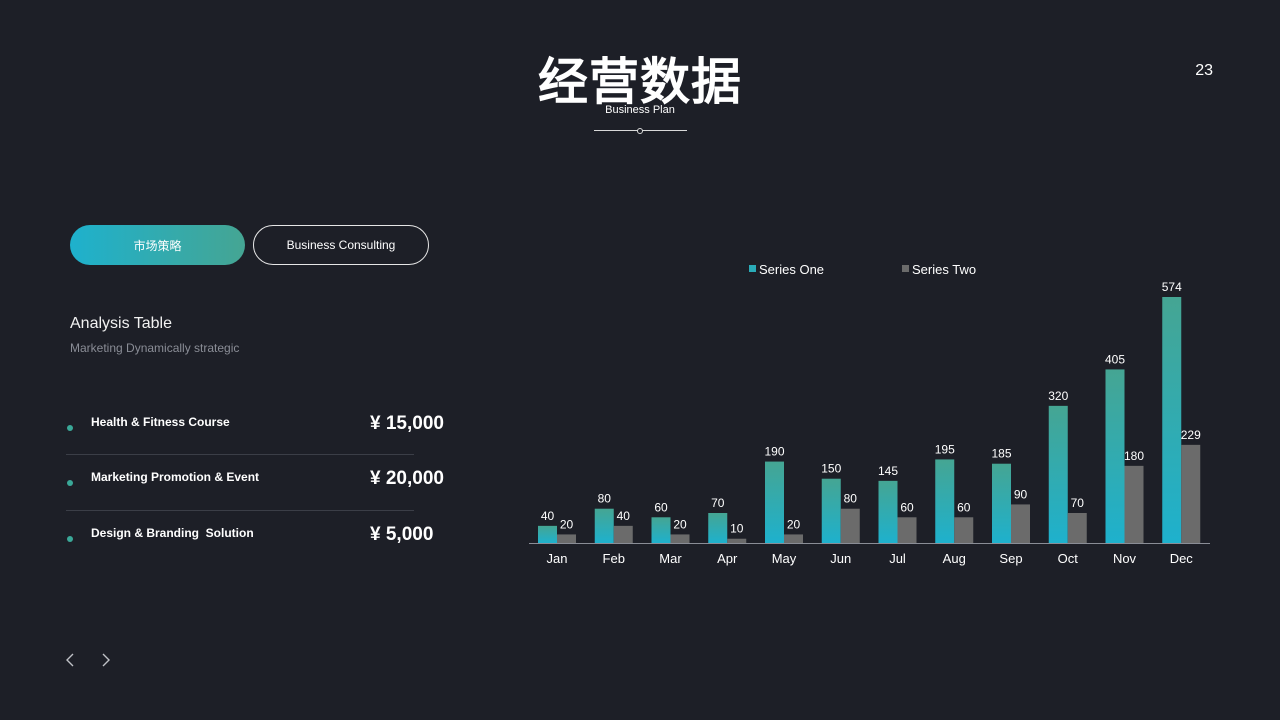 Image resolution: width=1280 pixels, height=720 pixels. Describe the element at coordinates (341, 245) in the screenshot. I see `tab-business-consulting: Business Consulting` at that location.